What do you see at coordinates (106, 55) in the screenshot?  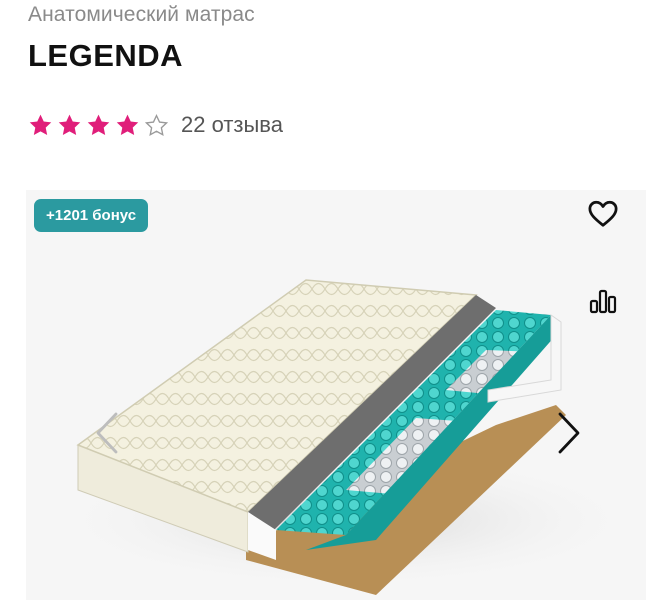 I see `product-title: LEGENDA` at bounding box center [106, 55].